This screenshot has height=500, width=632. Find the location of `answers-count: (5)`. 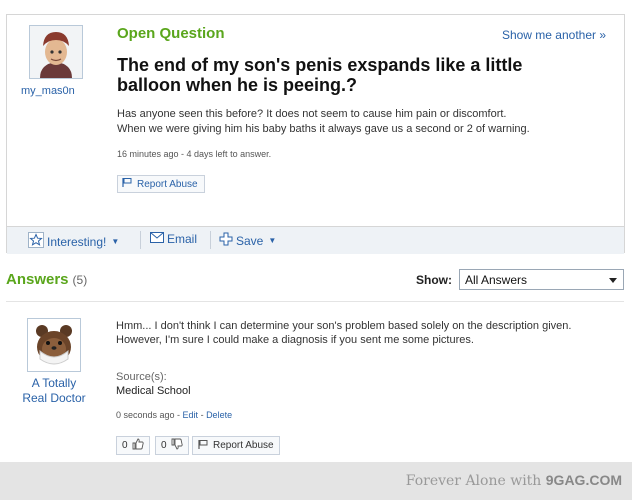

answers-count: (5) is located at coordinates (80, 280).